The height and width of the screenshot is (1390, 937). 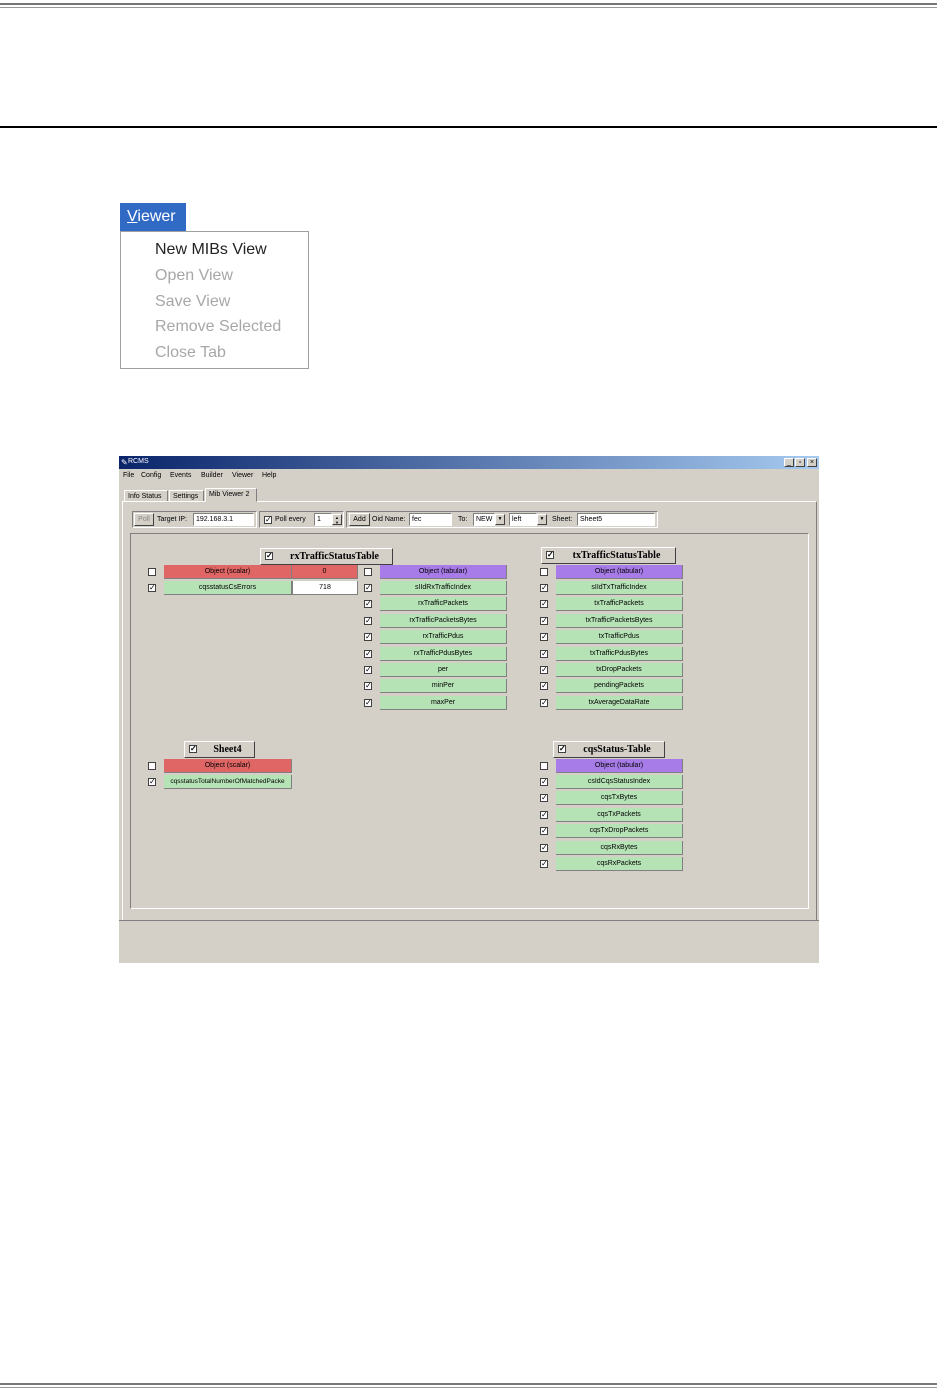 I want to click on menu-item-remove-selected: Remove Selected, so click(x=218, y=327).